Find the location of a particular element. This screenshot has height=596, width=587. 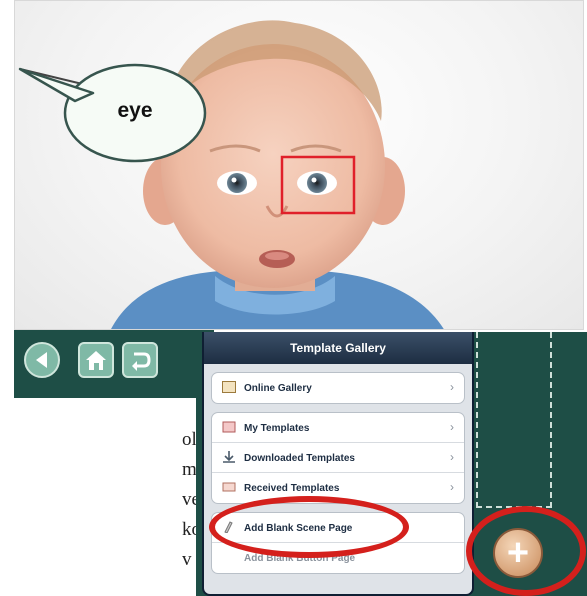

scene-toolbar is located at coordinates (114, 364).